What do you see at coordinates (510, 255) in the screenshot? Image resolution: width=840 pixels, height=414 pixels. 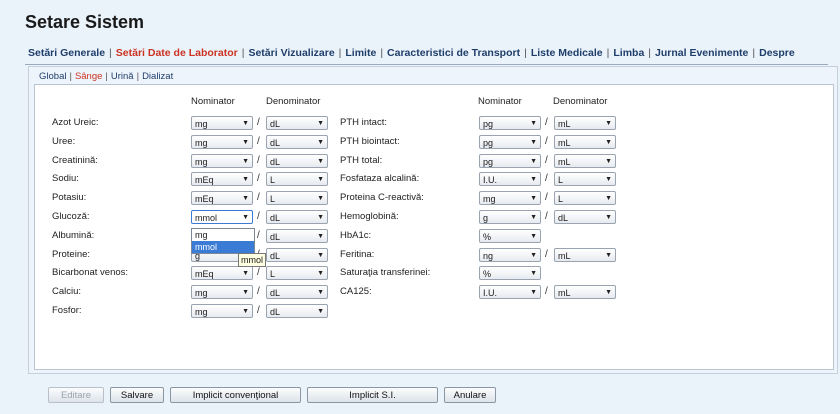 I see `nominator-select-feritina: ng ▼` at bounding box center [510, 255].